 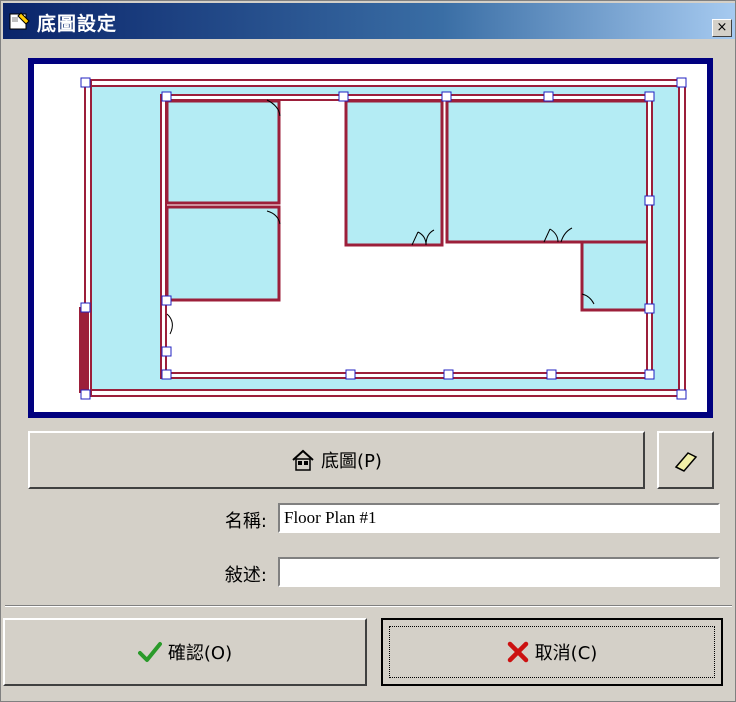 I want to click on eraser-icon, so click(x=686, y=462).